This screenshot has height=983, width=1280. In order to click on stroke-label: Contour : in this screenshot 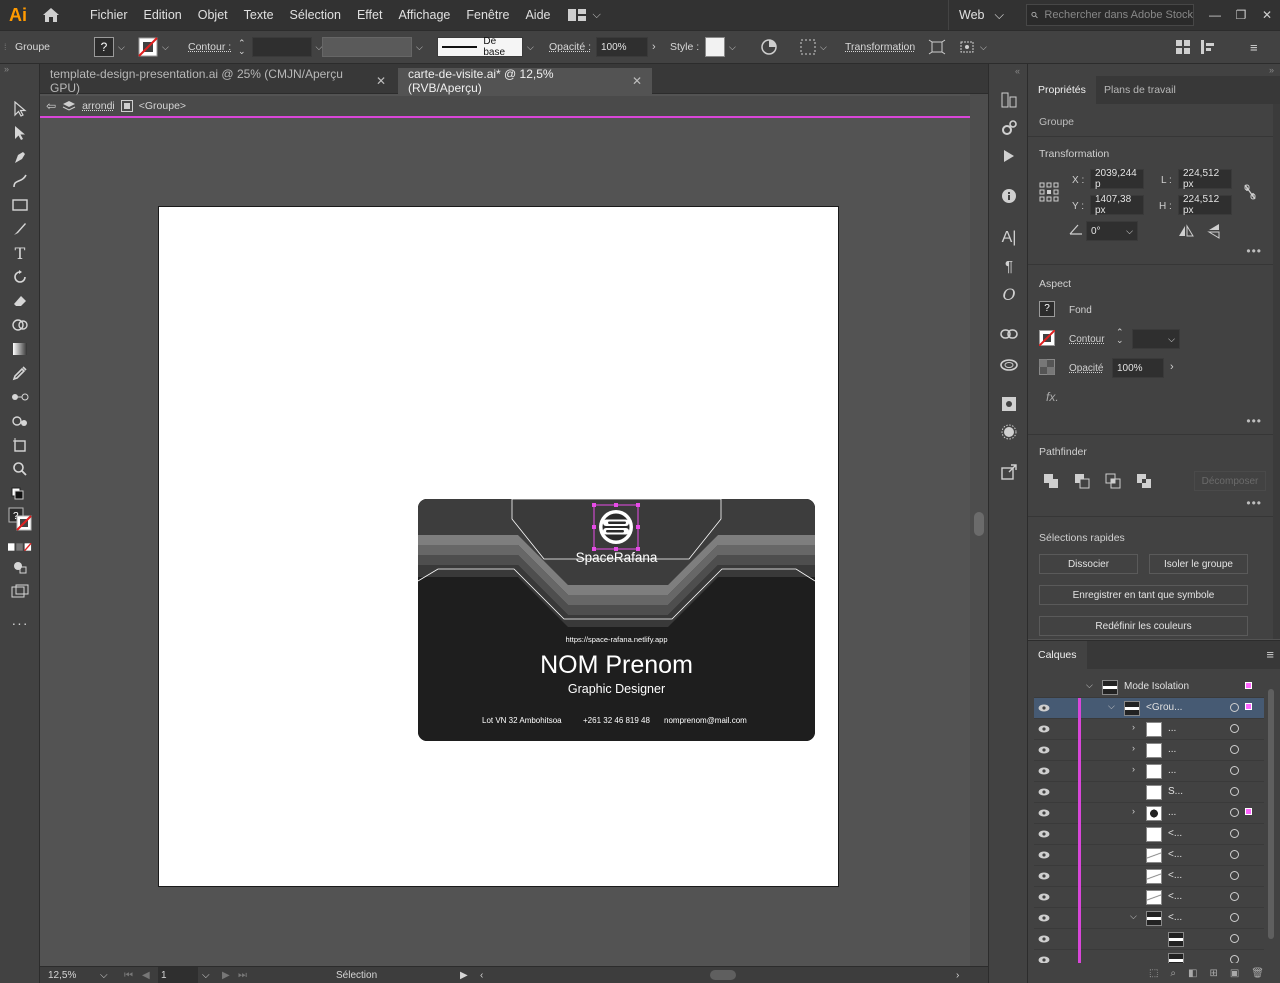, I will do `click(209, 47)`.